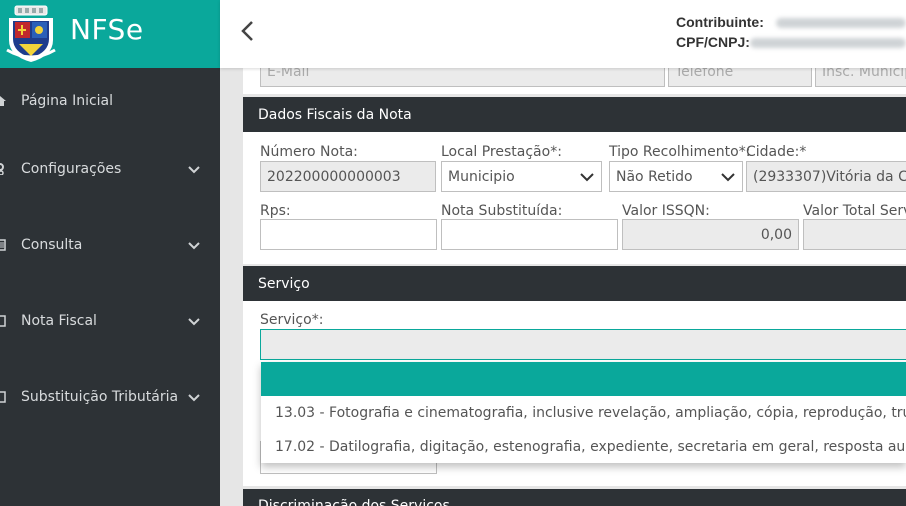 Image resolution: width=906 pixels, height=506 pixels. Describe the element at coordinates (348, 234) in the screenshot. I see `rps-input` at that location.